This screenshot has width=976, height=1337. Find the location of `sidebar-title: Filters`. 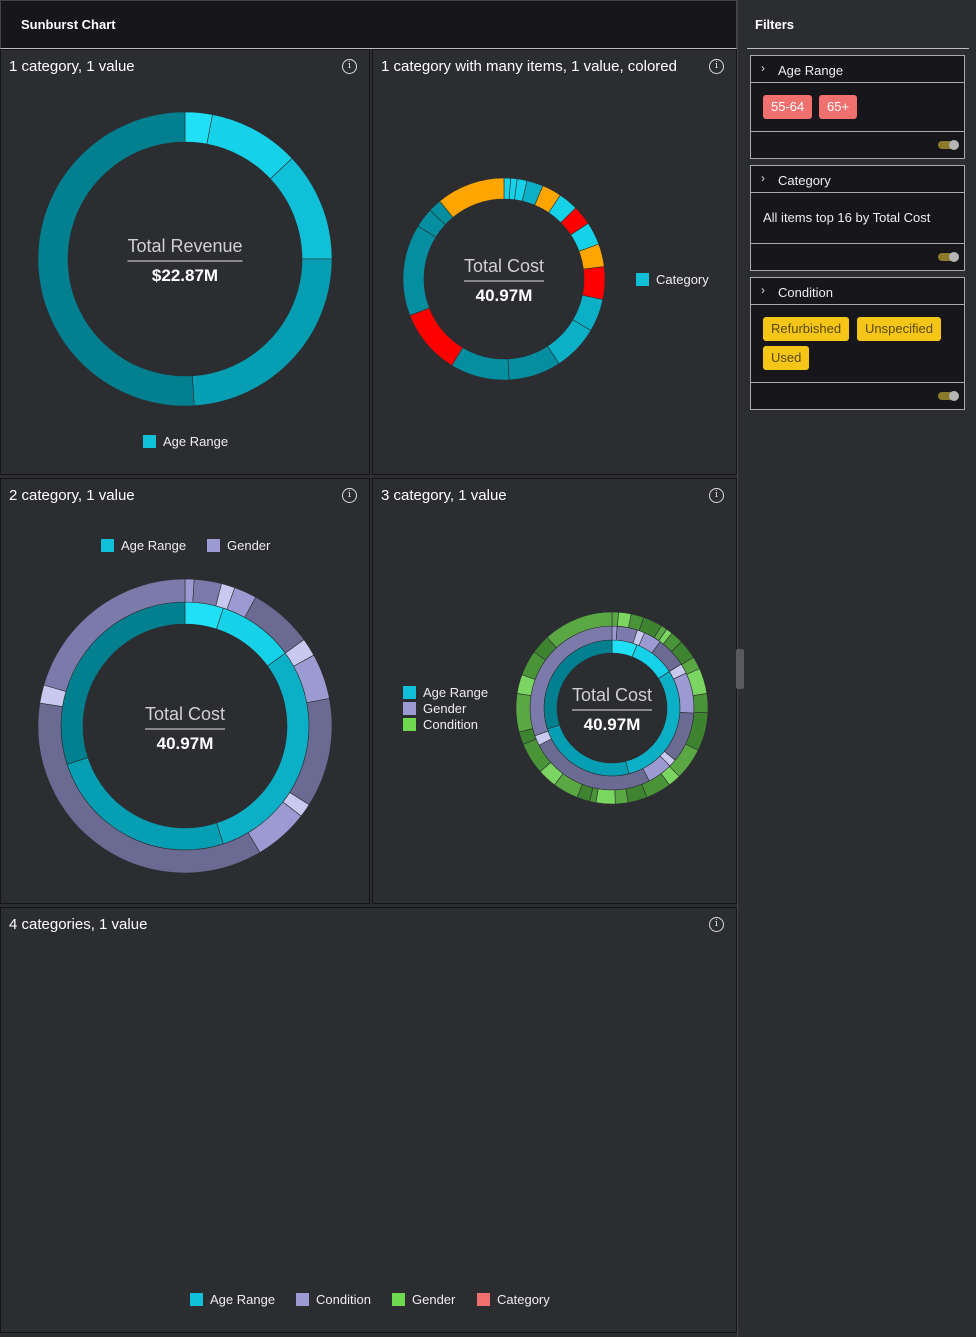

sidebar-title: Filters is located at coordinates (775, 24).